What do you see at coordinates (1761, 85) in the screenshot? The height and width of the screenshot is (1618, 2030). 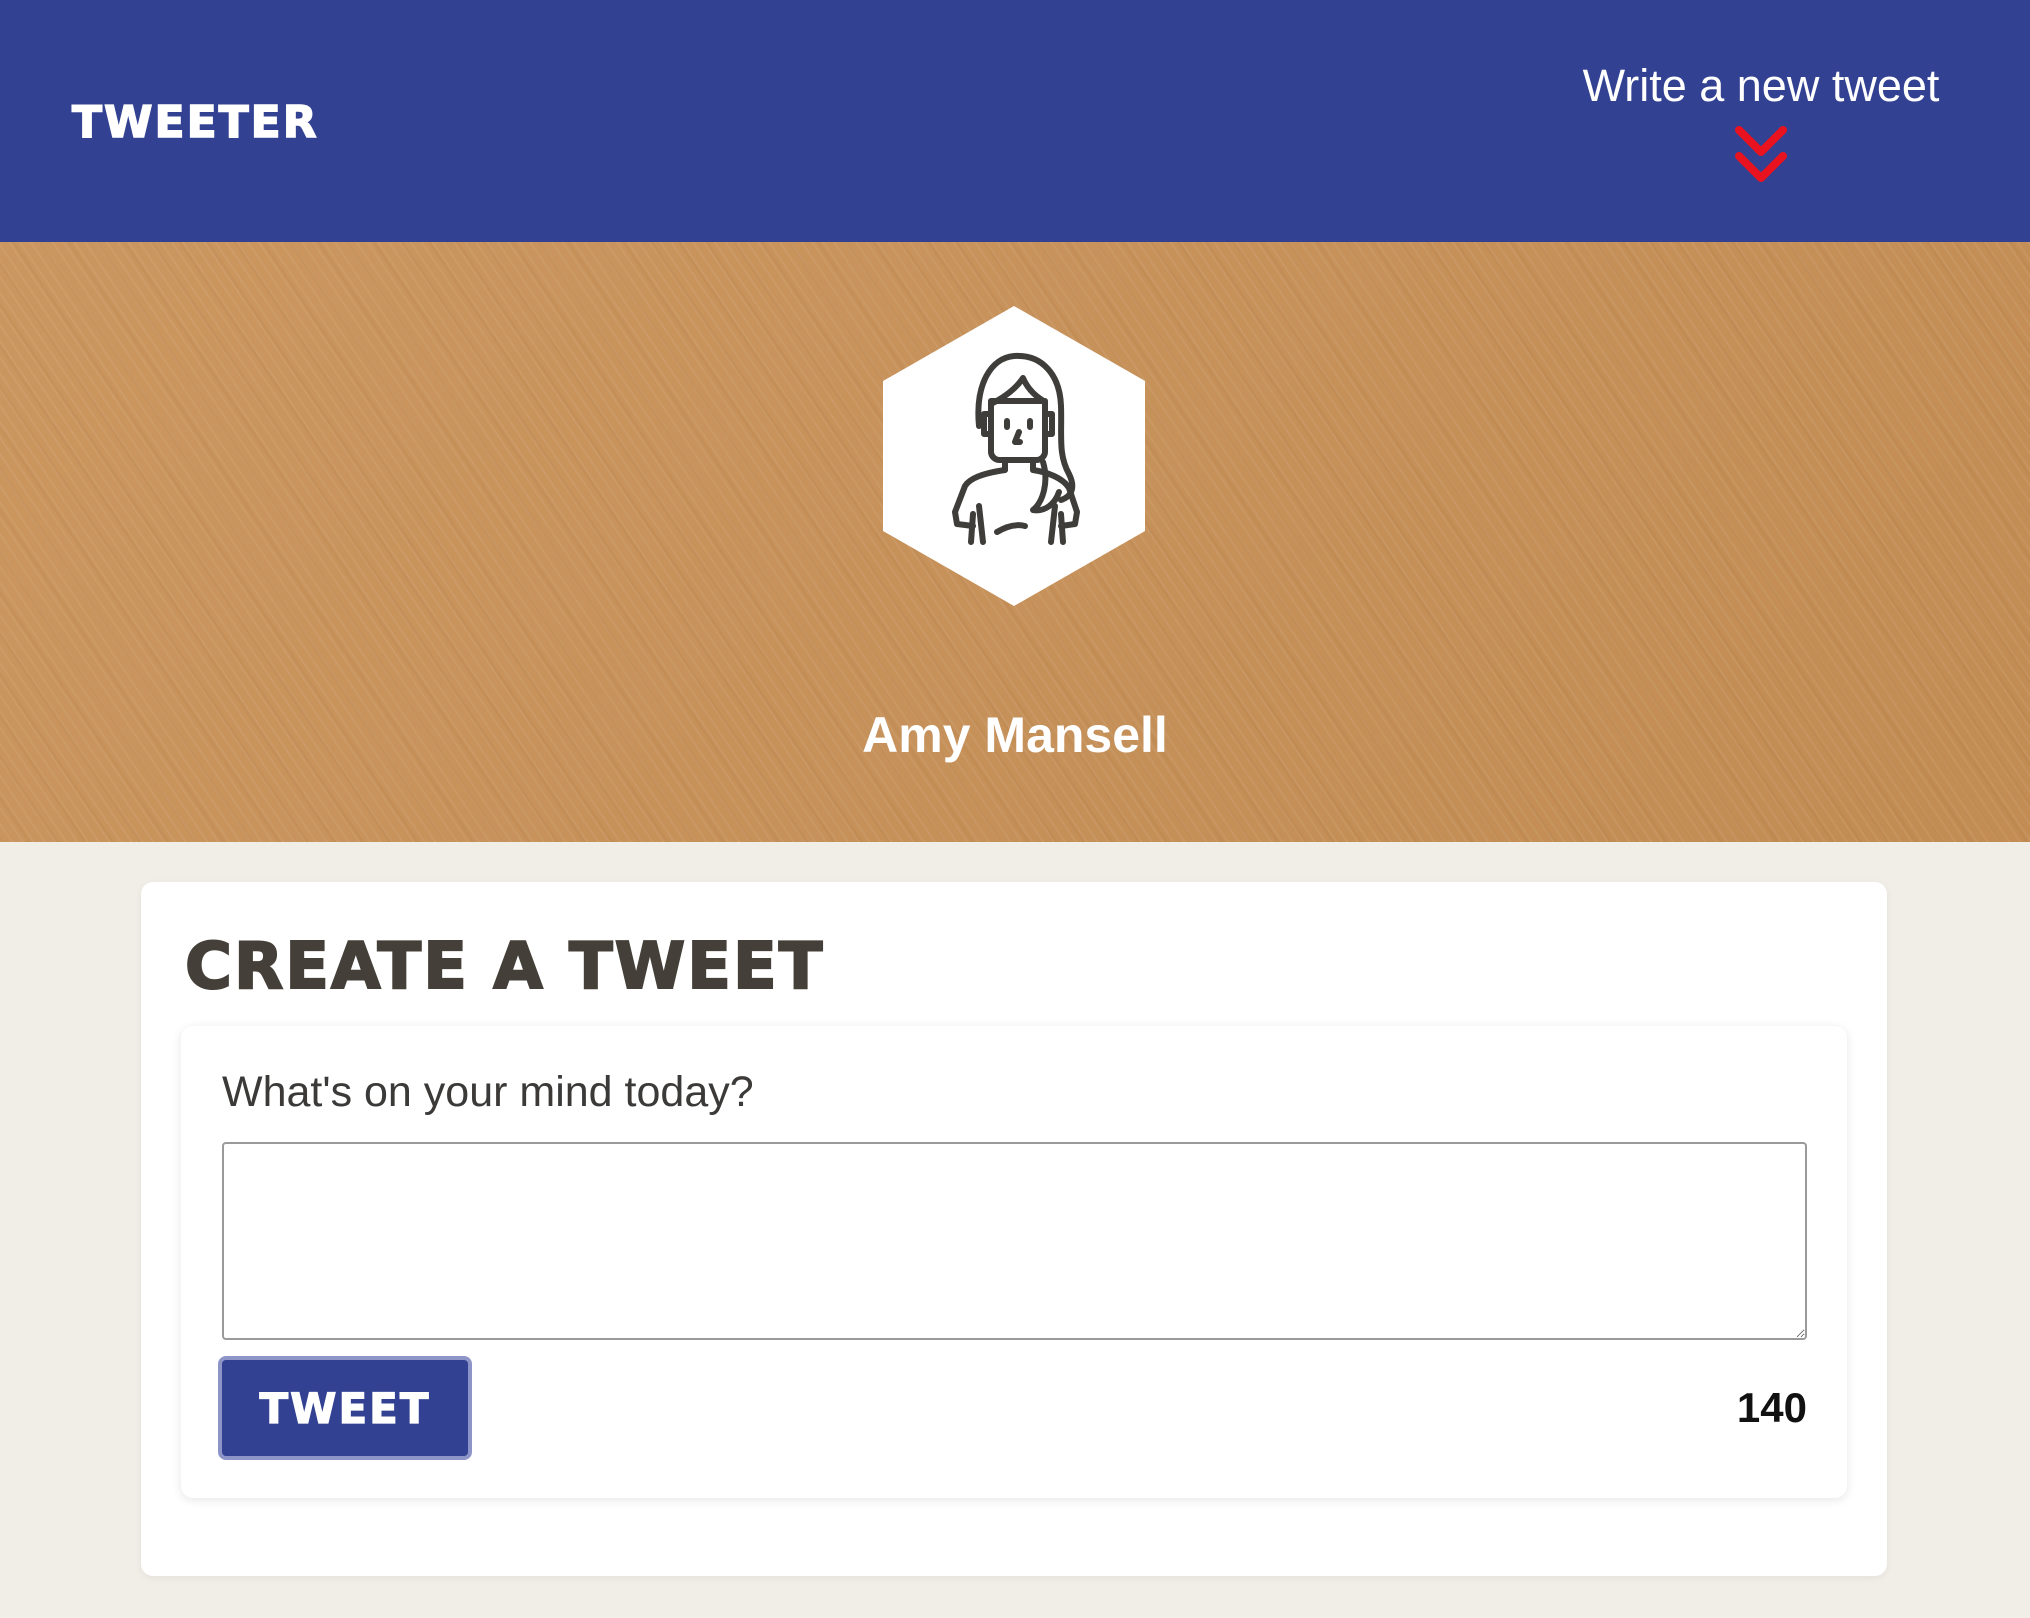 I see `write-new-tweet-label: Write a new tweet` at bounding box center [1761, 85].